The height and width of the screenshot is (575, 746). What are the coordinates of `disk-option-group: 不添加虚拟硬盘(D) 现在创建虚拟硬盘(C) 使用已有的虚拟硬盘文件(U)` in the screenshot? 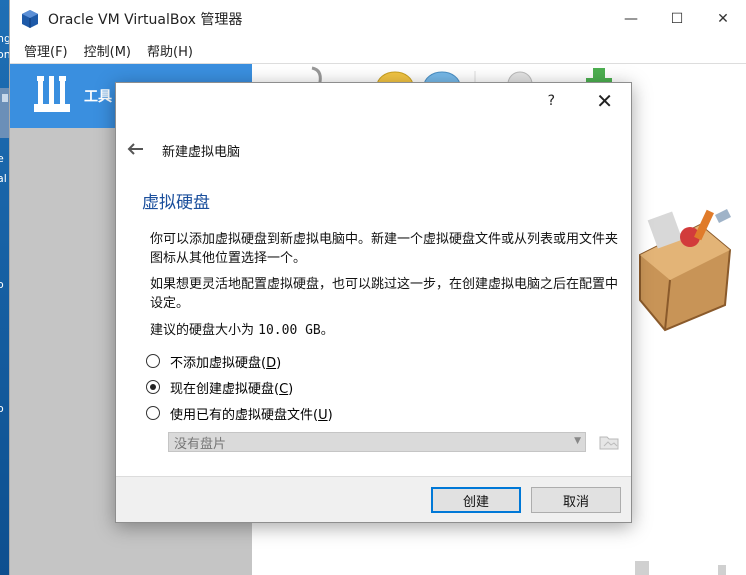 It's located at (373, 387).